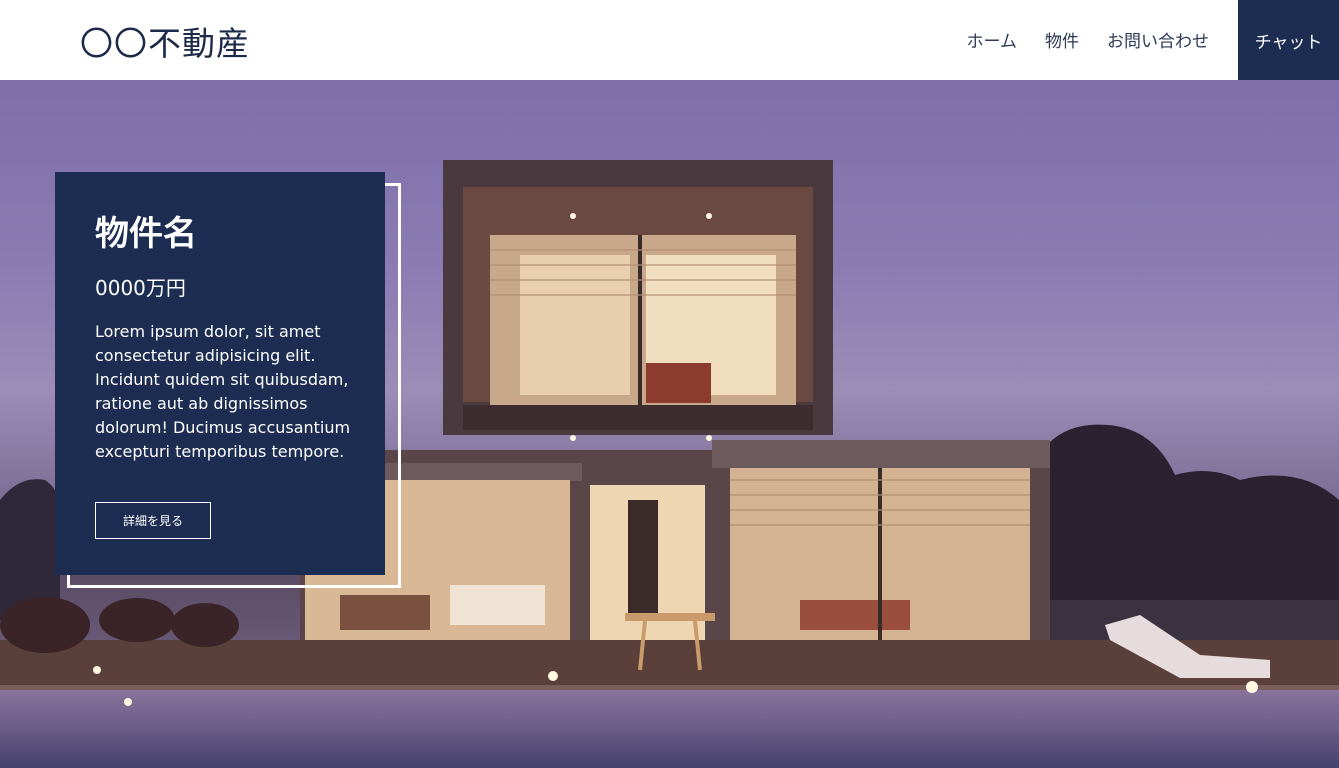 The width and height of the screenshot is (1339, 768). Describe the element at coordinates (140, 288) in the screenshot. I see `property-price: 0000万円` at that location.